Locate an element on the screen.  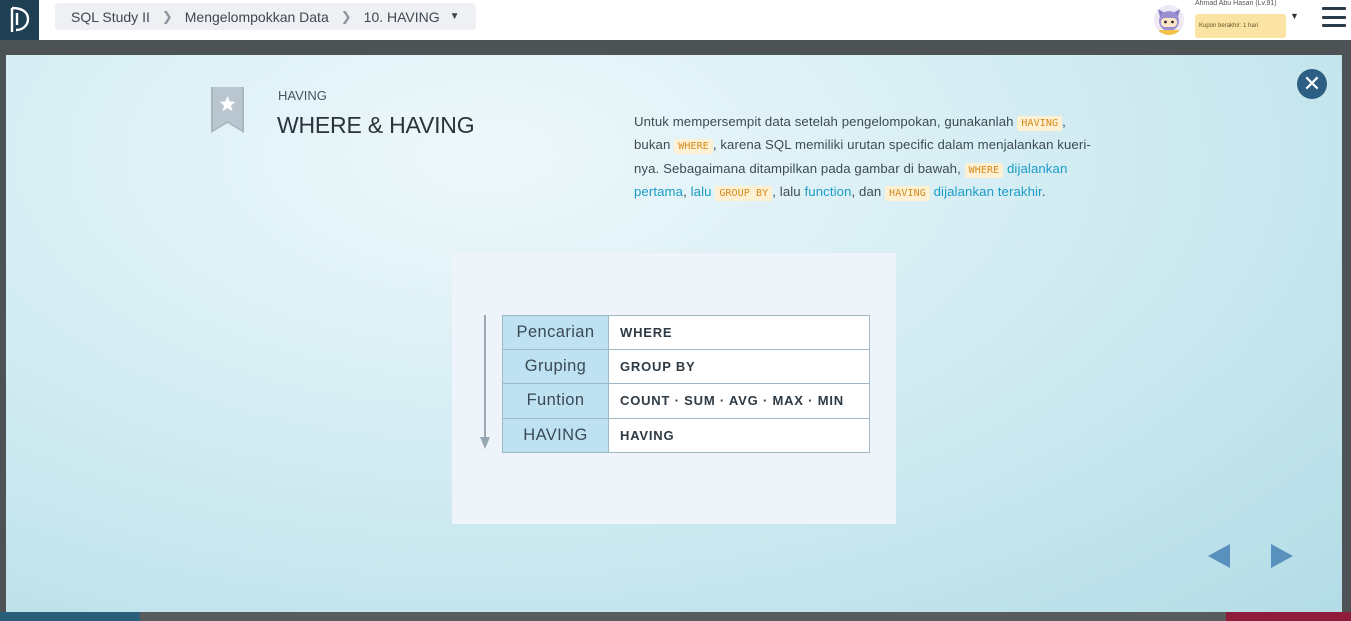
slide-title: WHERE & HAVING is located at coordinates (376, 125).